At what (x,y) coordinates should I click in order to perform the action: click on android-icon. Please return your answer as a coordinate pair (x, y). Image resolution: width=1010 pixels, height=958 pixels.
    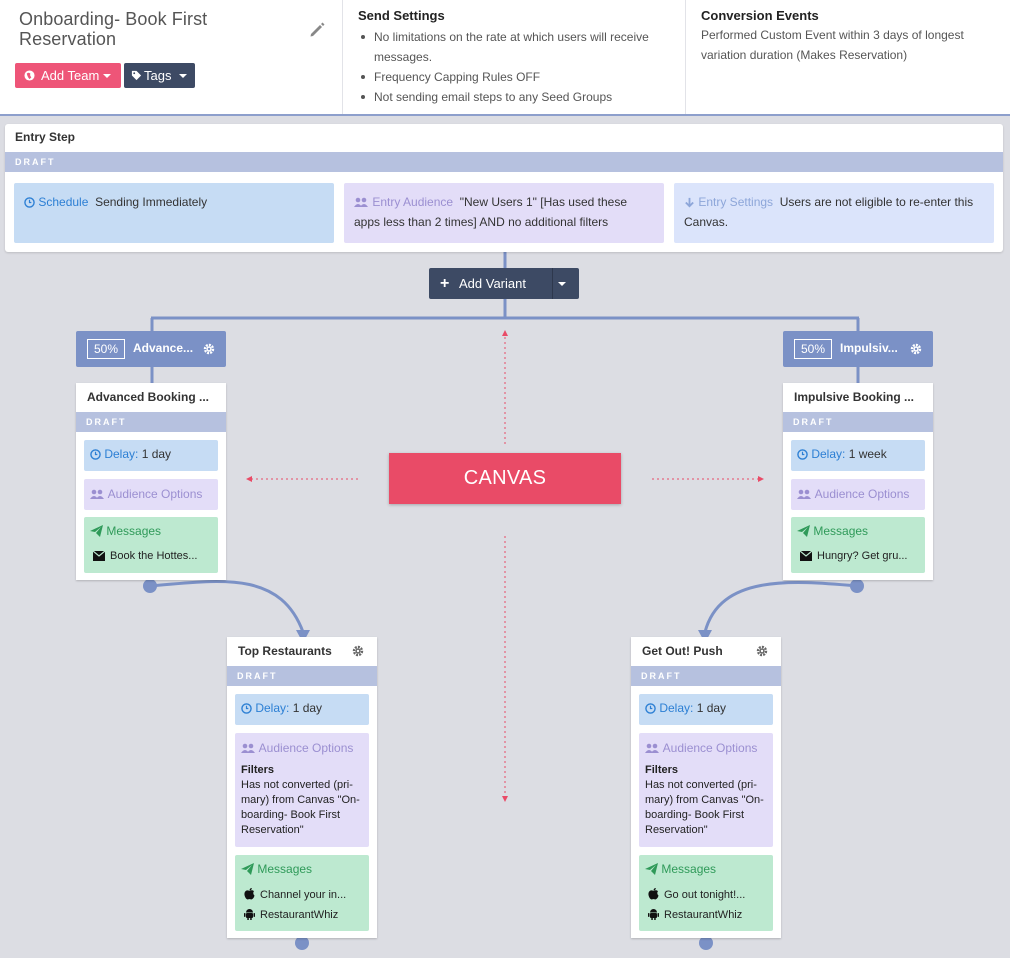
    Looking at the image, I should click on (249, 914).